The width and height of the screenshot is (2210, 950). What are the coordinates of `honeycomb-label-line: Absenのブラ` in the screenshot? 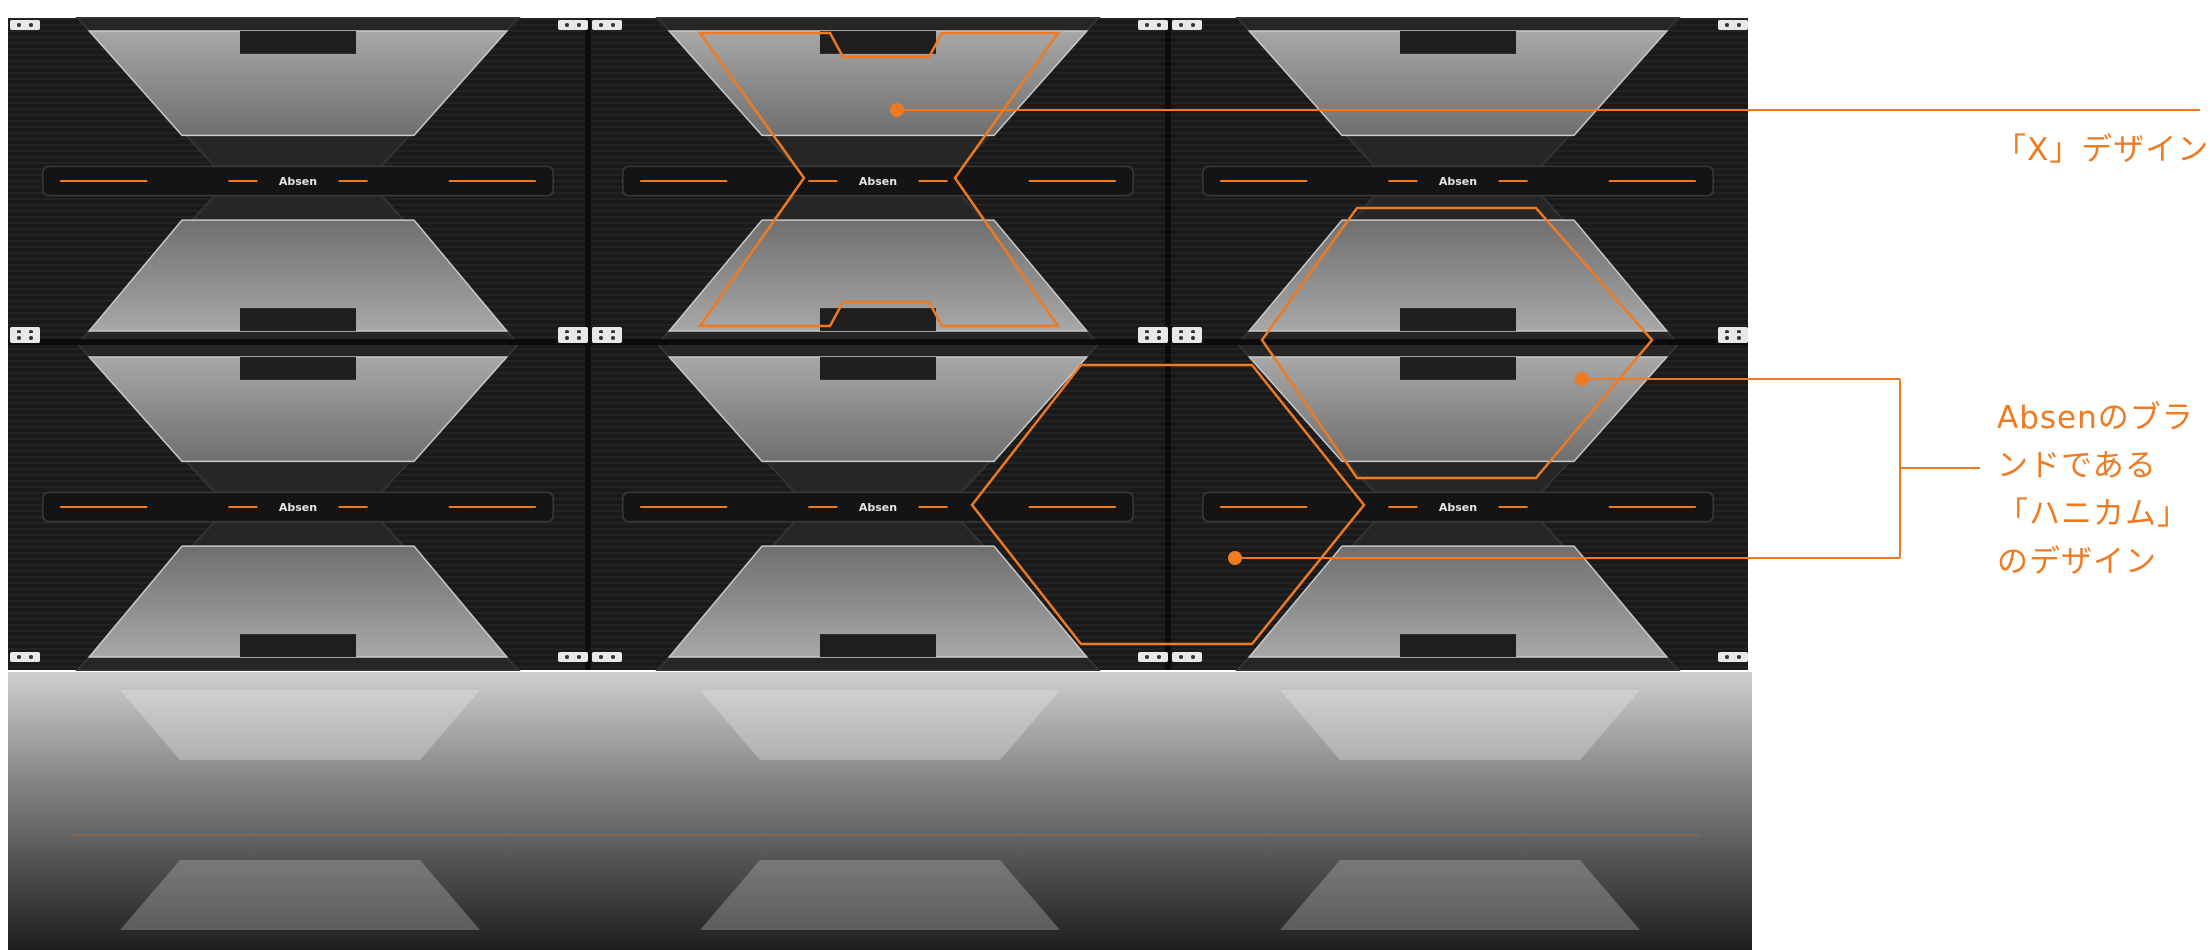 It's located at (2095, 418).